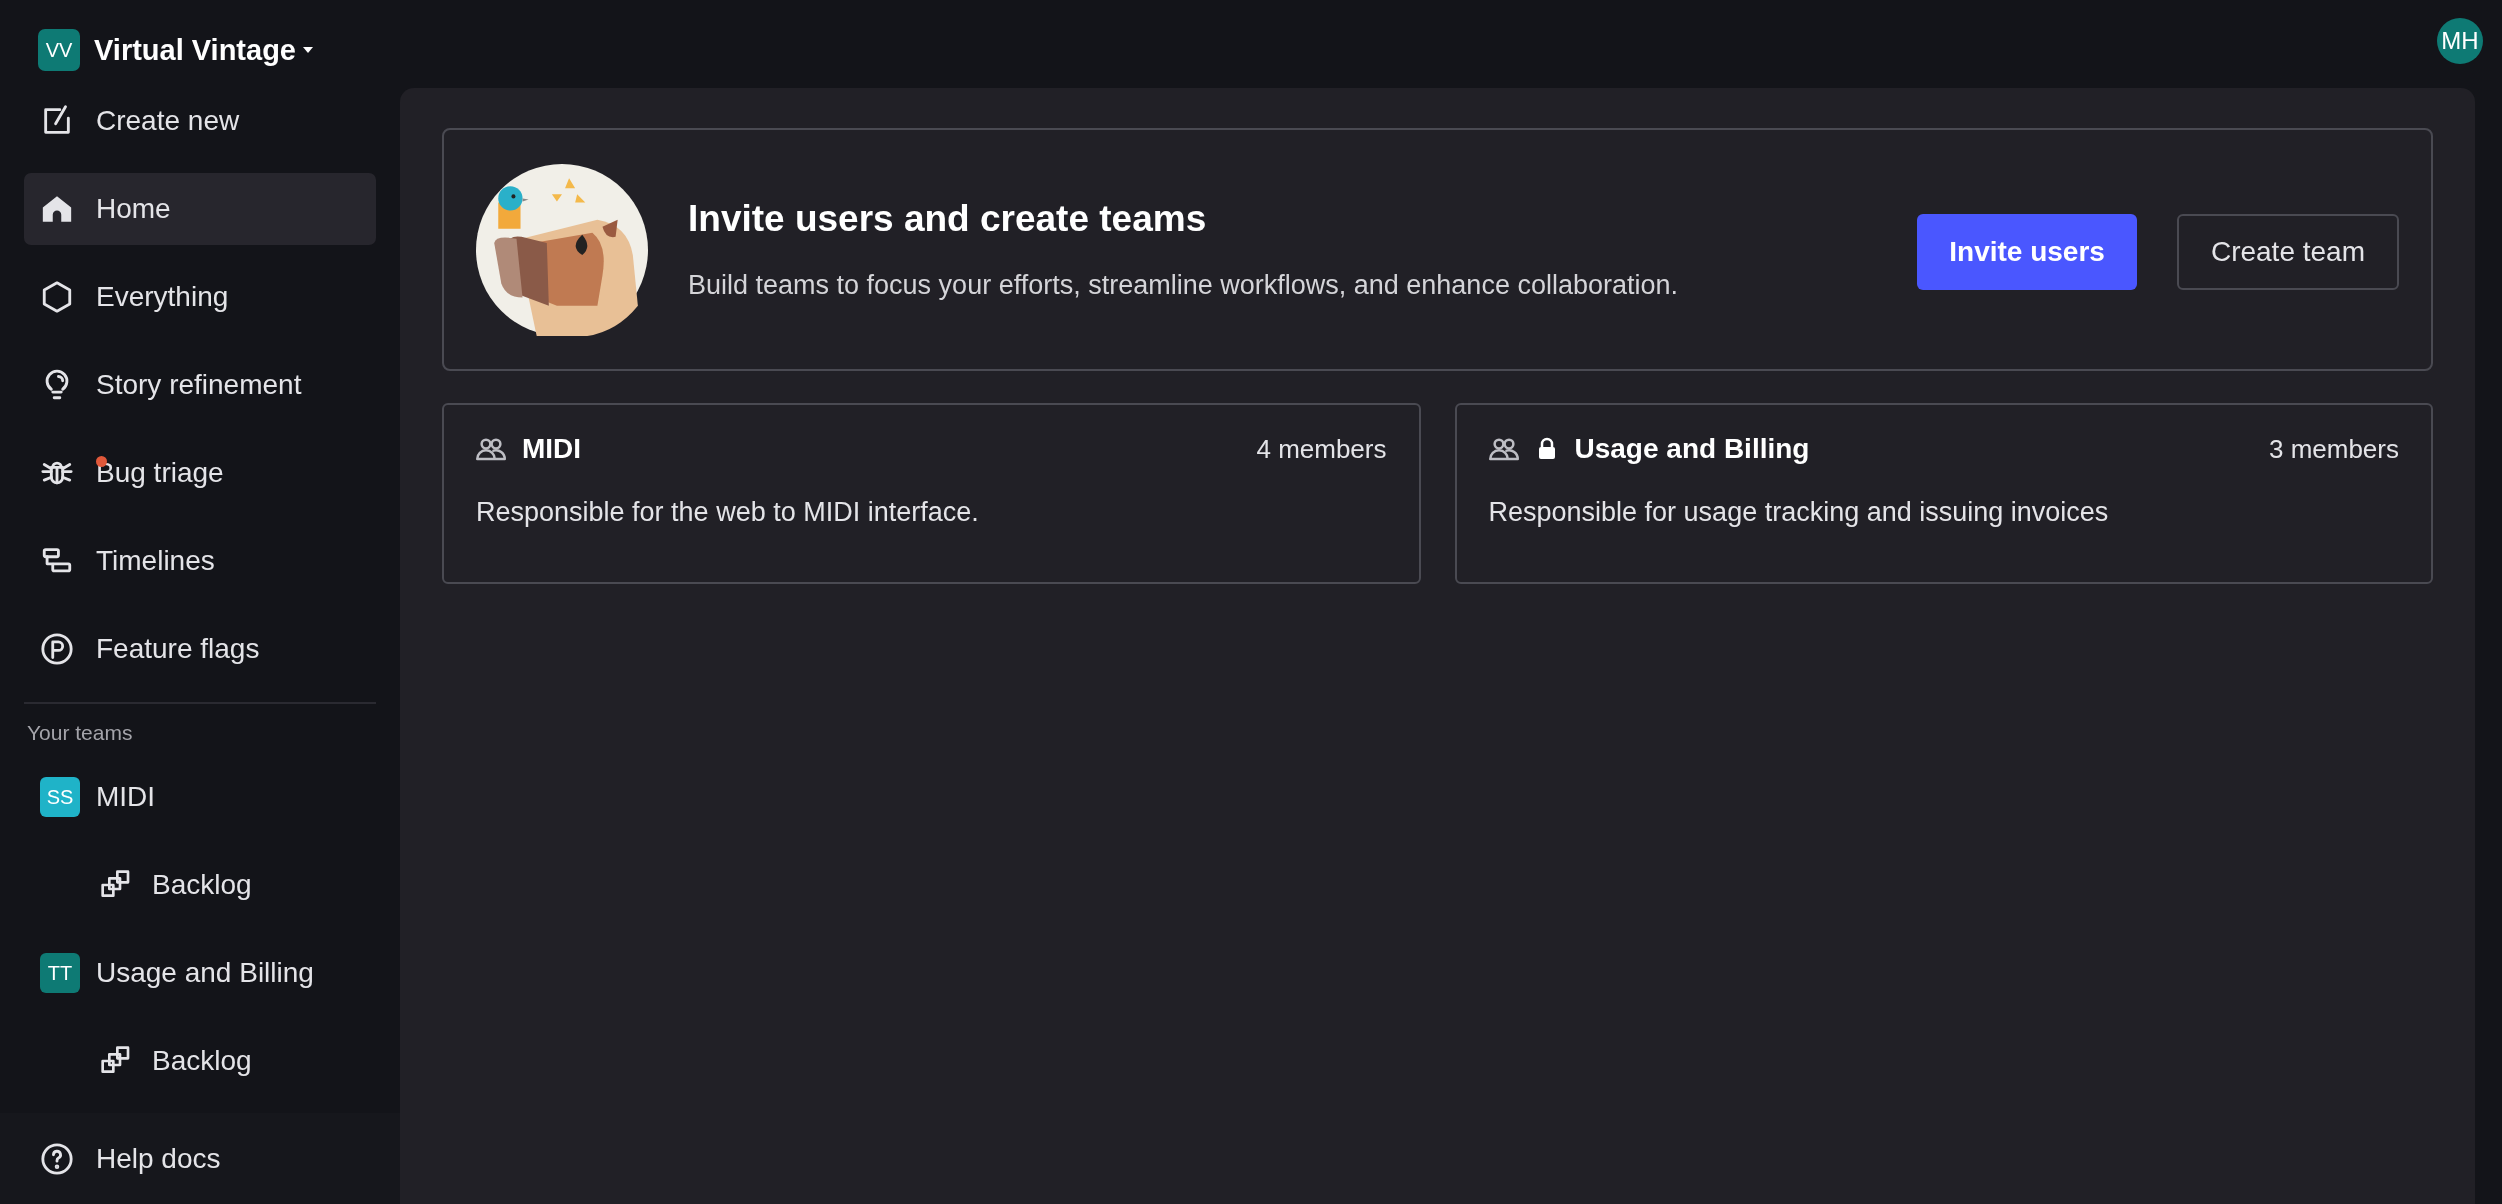 The height and width of the screenshot is (1204, 2502). What do you see at coordinates (200, 121) in the screenshot?
I see `nav-item: Create new` at bounding box center [200, 121].